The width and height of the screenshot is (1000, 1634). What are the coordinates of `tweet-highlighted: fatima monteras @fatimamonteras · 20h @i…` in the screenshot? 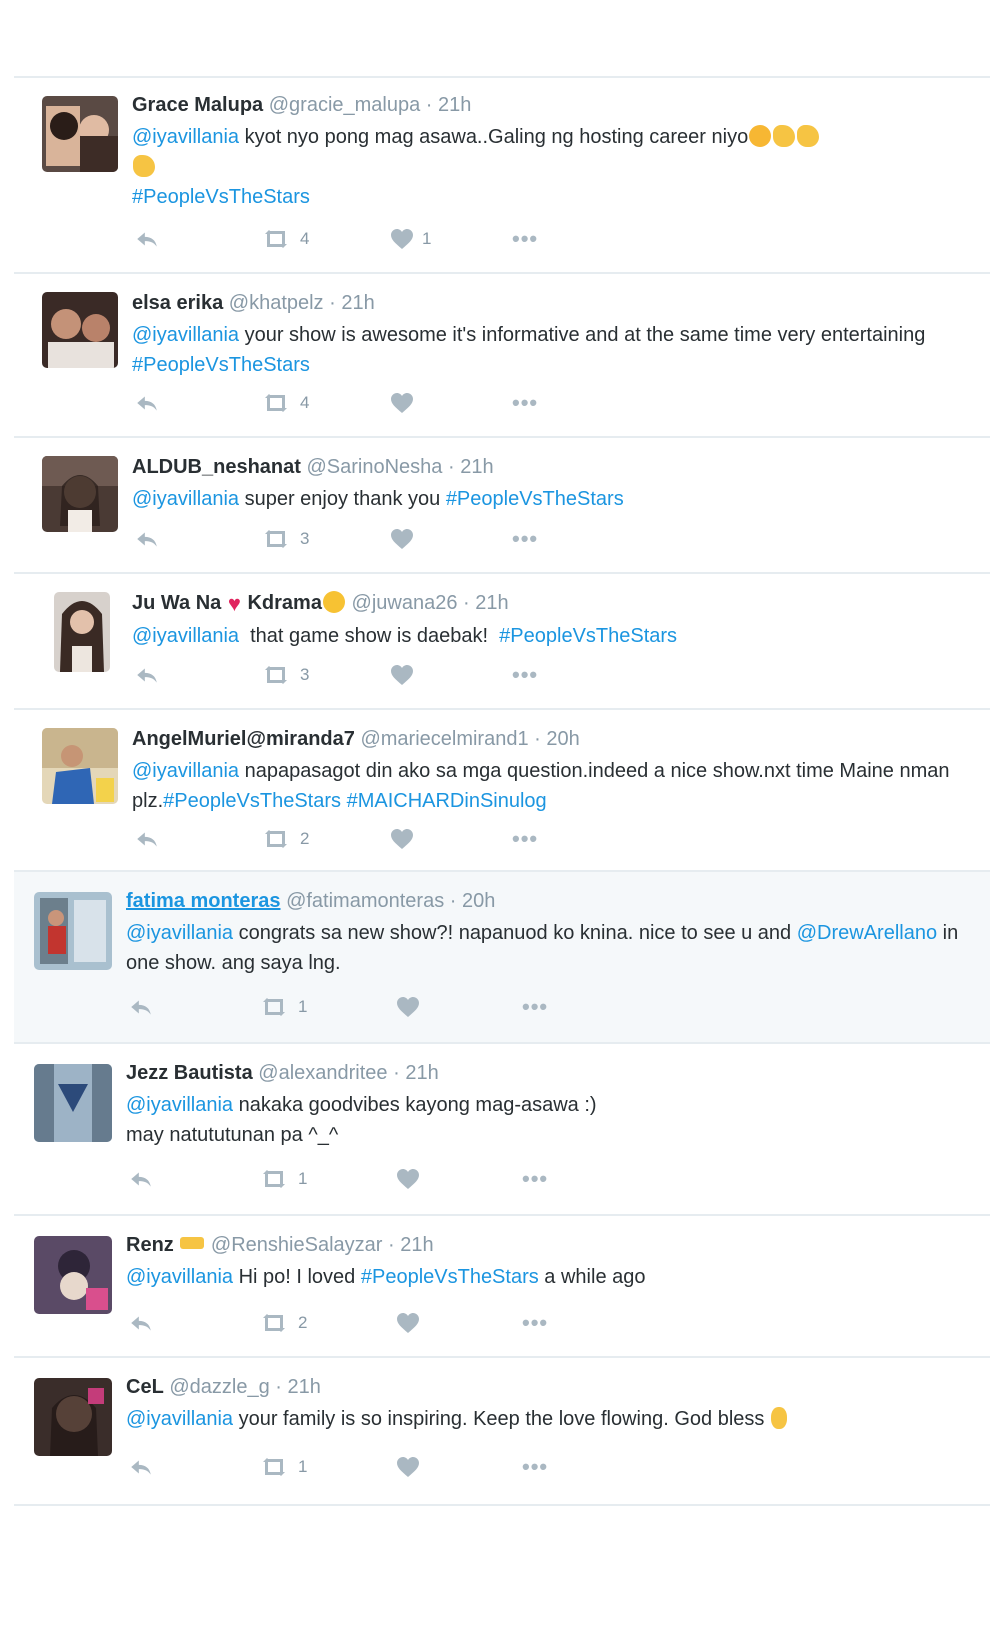 It's located at (502, 956).